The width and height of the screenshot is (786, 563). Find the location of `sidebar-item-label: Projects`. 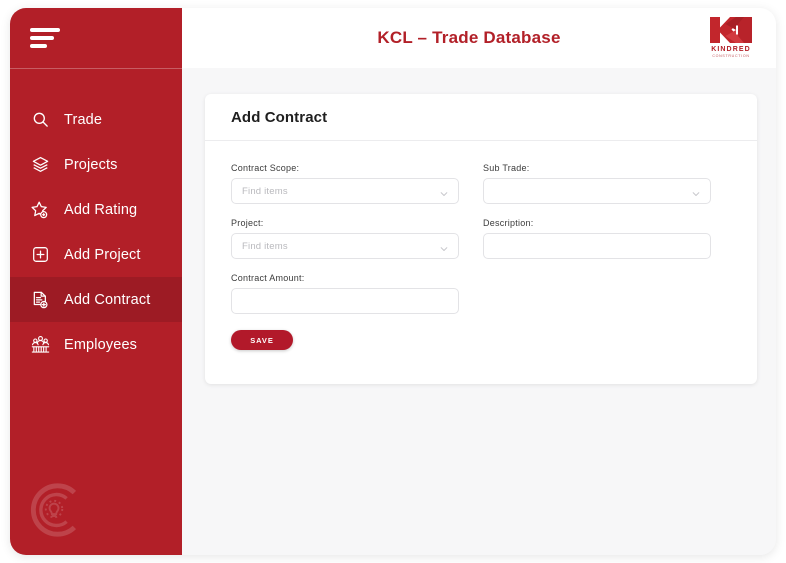

sidebar-item-label: Projects is located at coordinates (91, 164).